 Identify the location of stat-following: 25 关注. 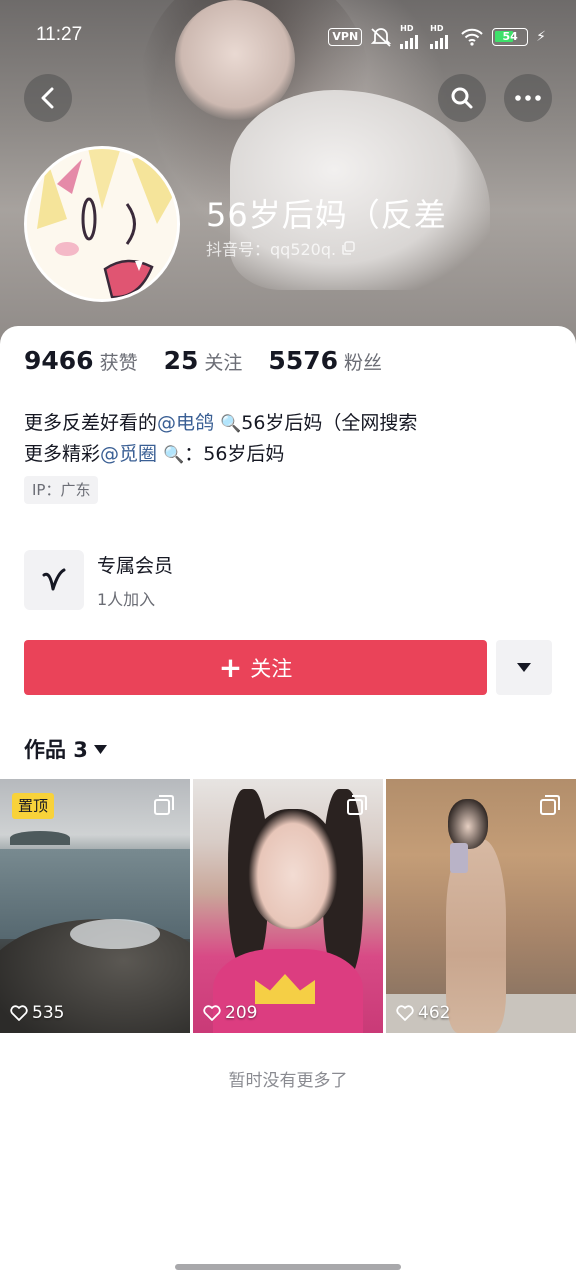
(203, 360).